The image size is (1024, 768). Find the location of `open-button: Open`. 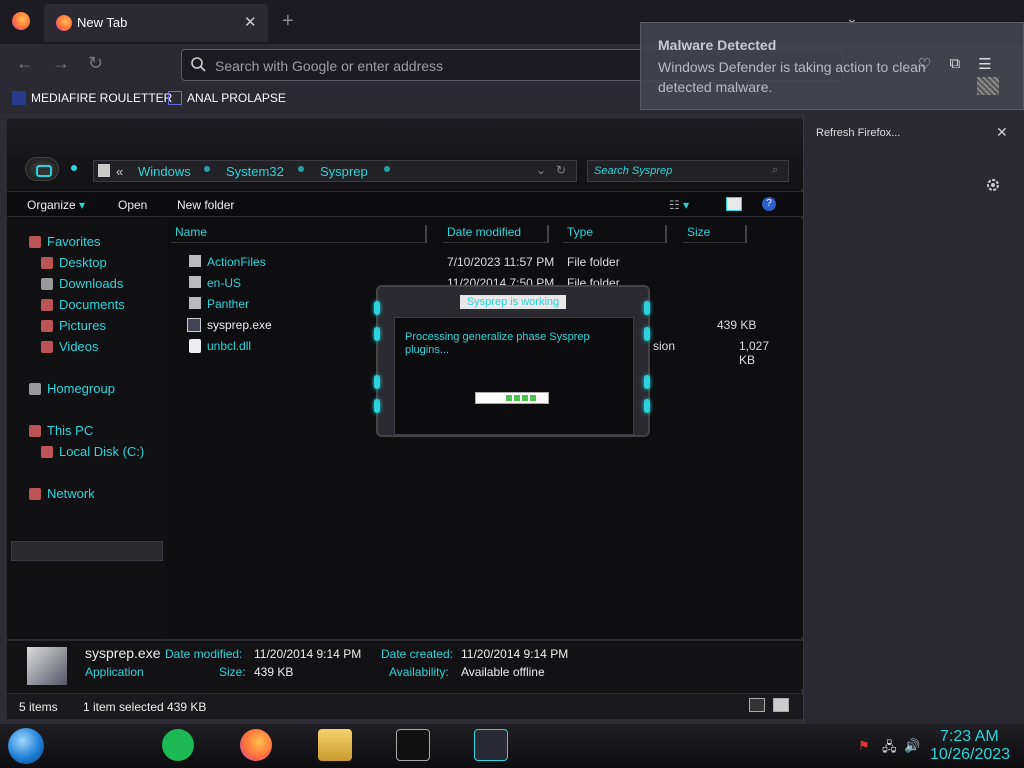

open-button: Open is located at coordinates (132, 205).